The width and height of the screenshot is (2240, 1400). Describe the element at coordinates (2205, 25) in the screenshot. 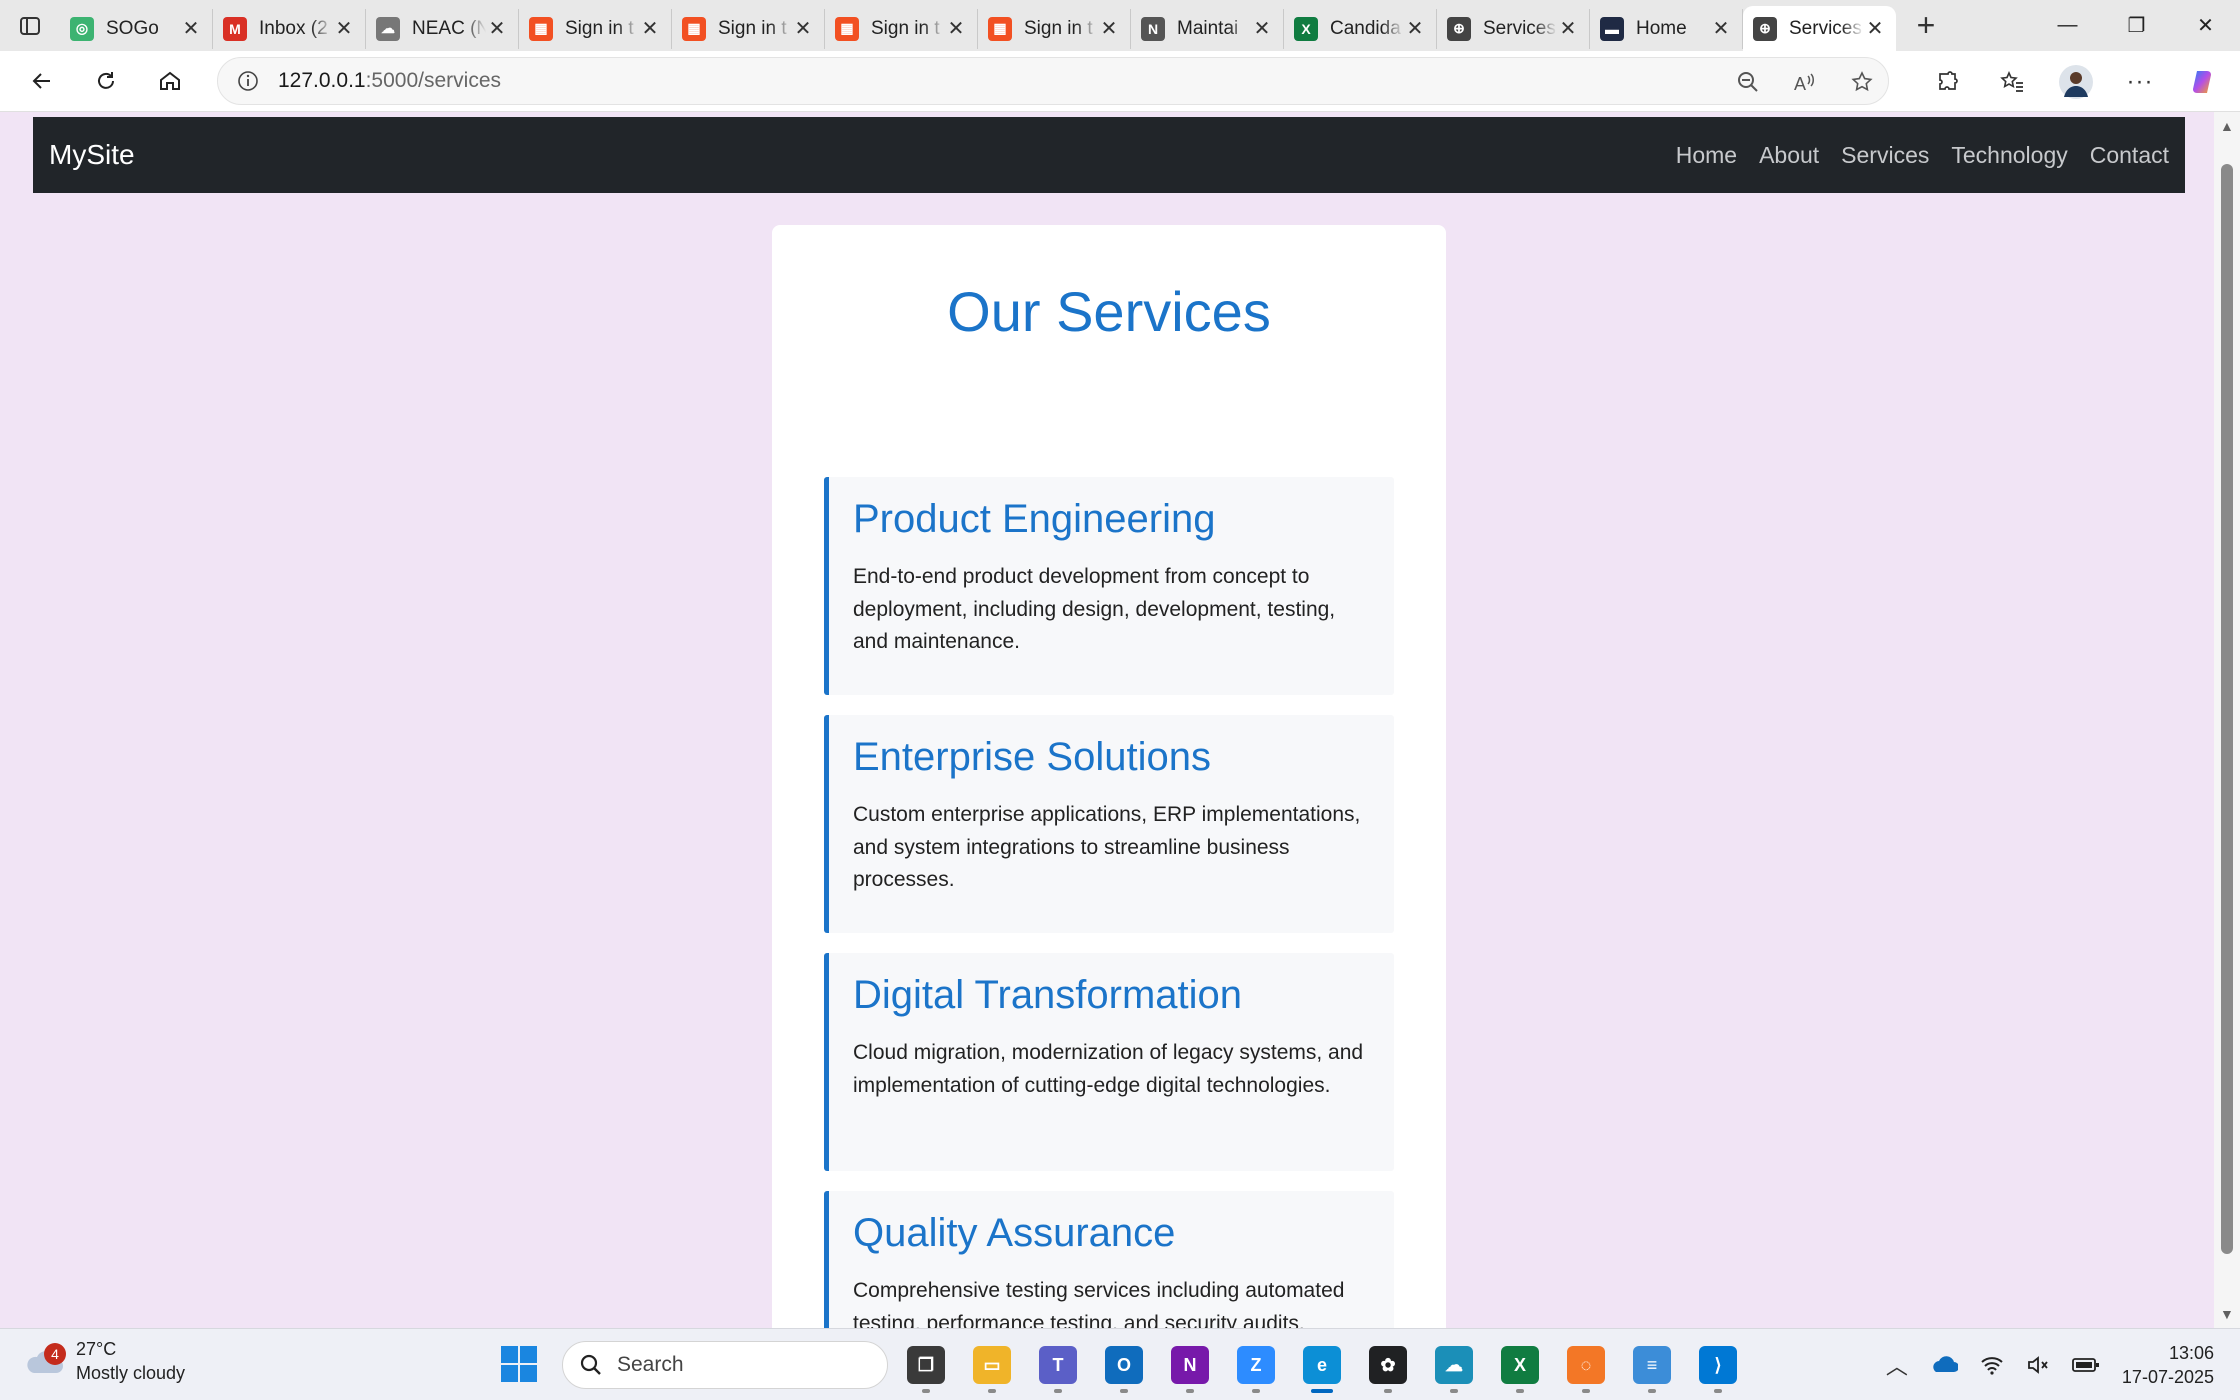

I see `close-window-button: ✕` at that location.